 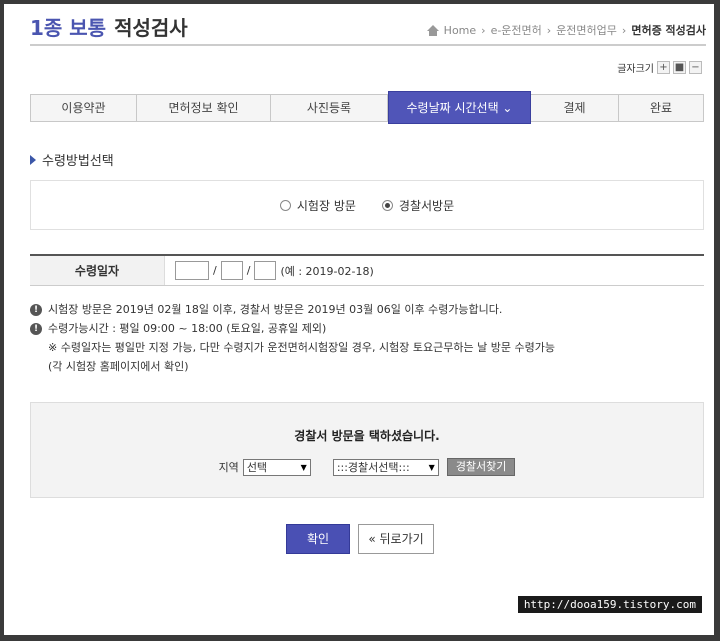 I want to click on license-type: 1종 보통, so click(x=68, y=28).